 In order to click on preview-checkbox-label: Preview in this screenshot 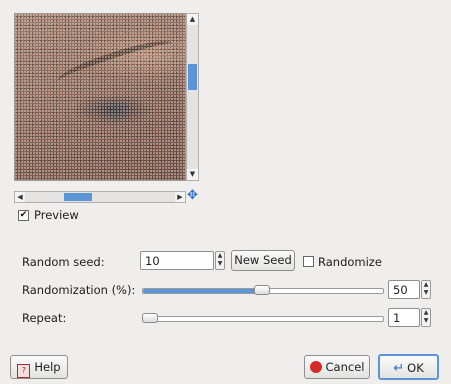, I will do `click(56, 215)`.